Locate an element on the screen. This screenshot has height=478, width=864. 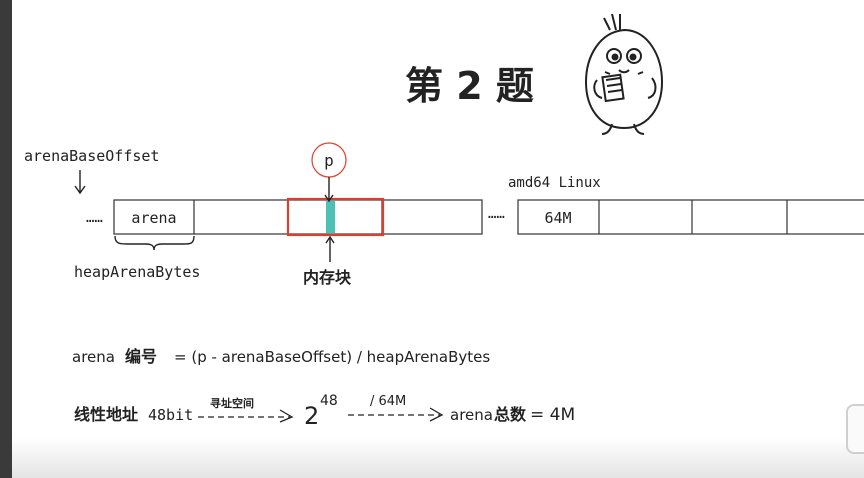
formula1-cjk: 编号 is located at coordinates (141, 356).